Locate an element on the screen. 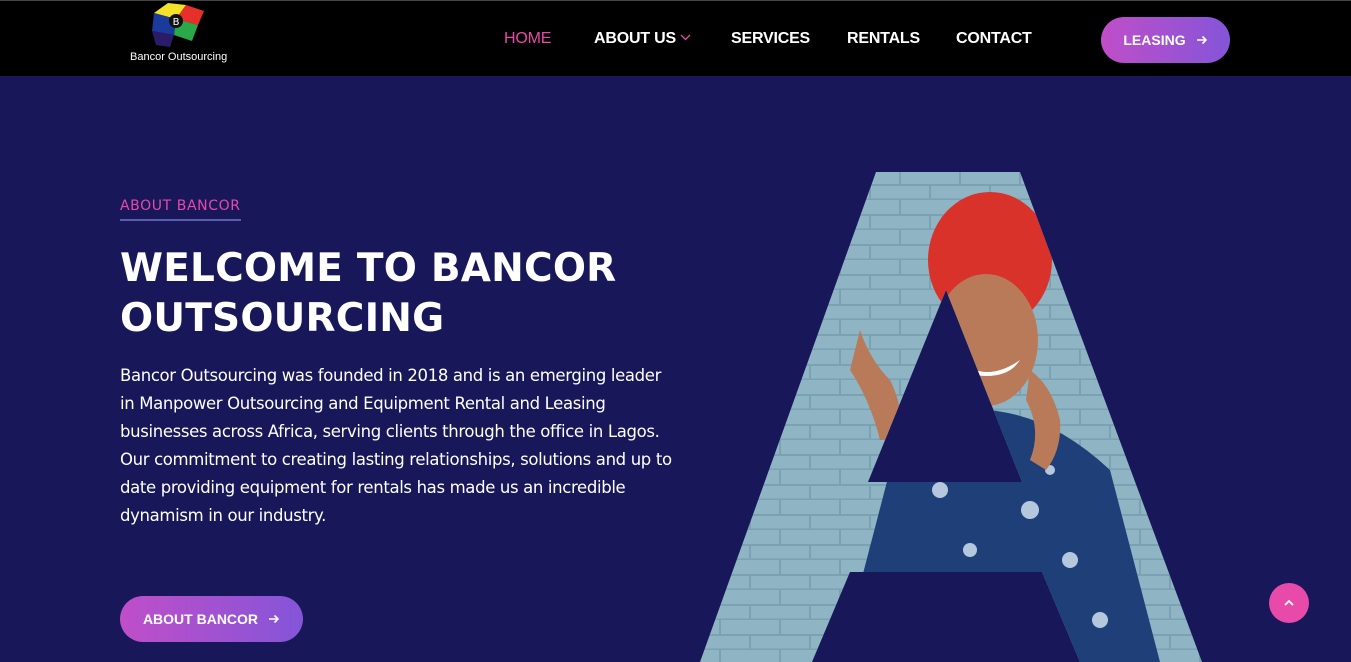 Image resolution: width=1351 pixels, height=662 pixels. brand-name: Bancor Outsourcing is located at coordinates (179, 57).